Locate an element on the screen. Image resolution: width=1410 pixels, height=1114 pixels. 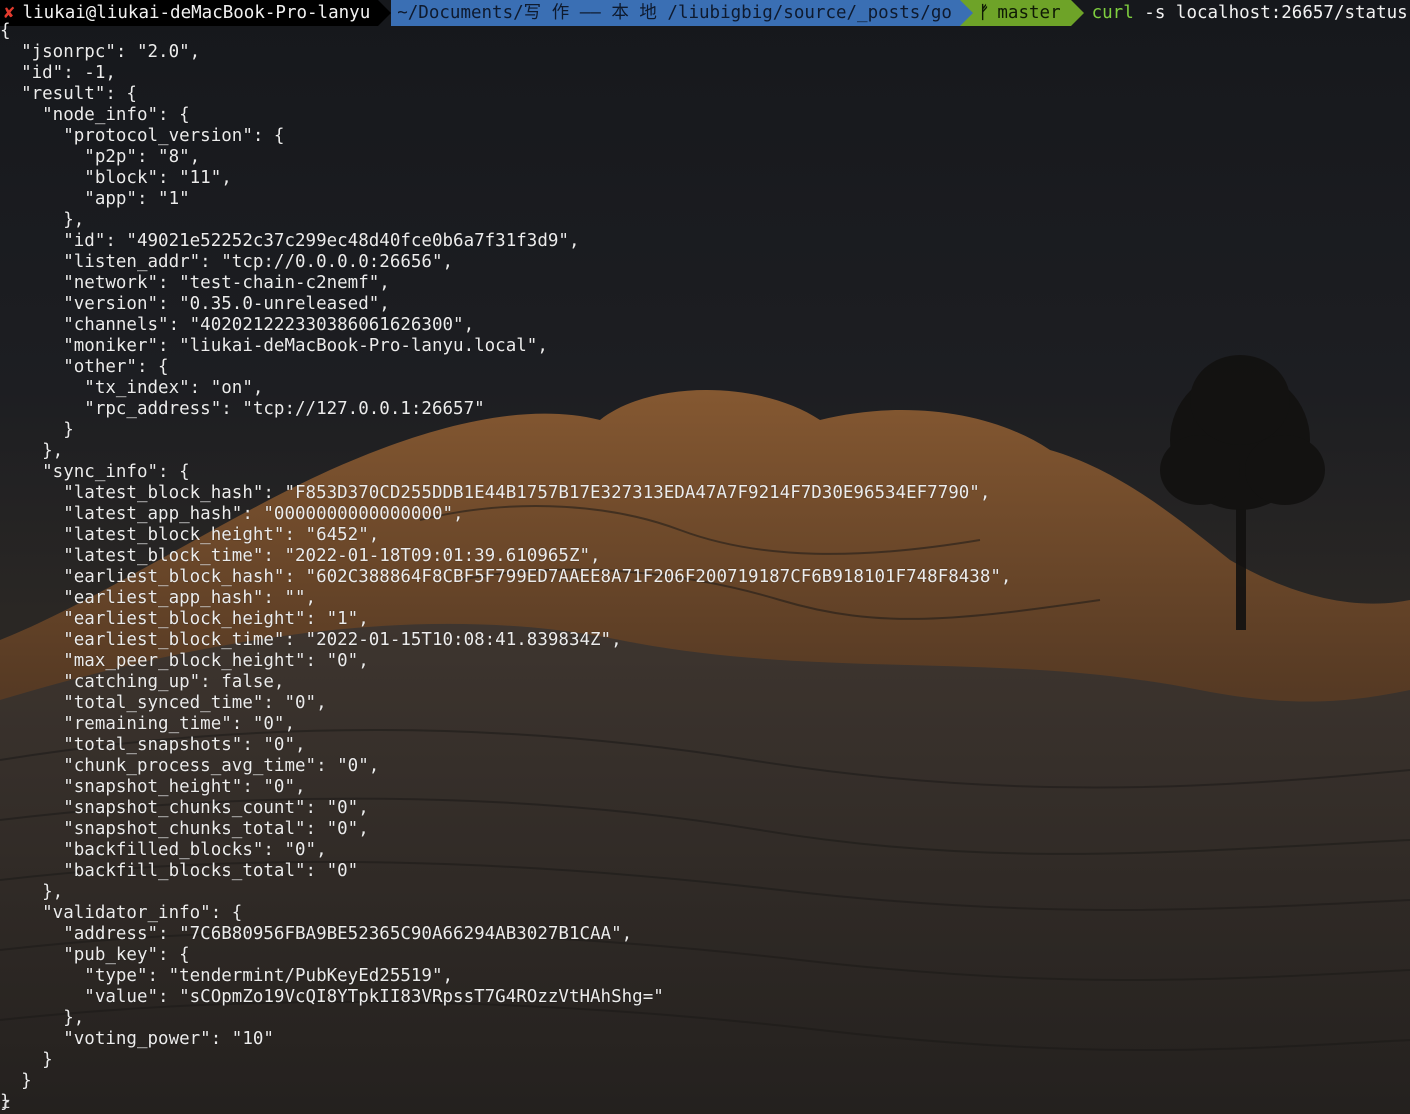
output-line: "earliest_app_hash": "", is located at coordinates (158, 598).